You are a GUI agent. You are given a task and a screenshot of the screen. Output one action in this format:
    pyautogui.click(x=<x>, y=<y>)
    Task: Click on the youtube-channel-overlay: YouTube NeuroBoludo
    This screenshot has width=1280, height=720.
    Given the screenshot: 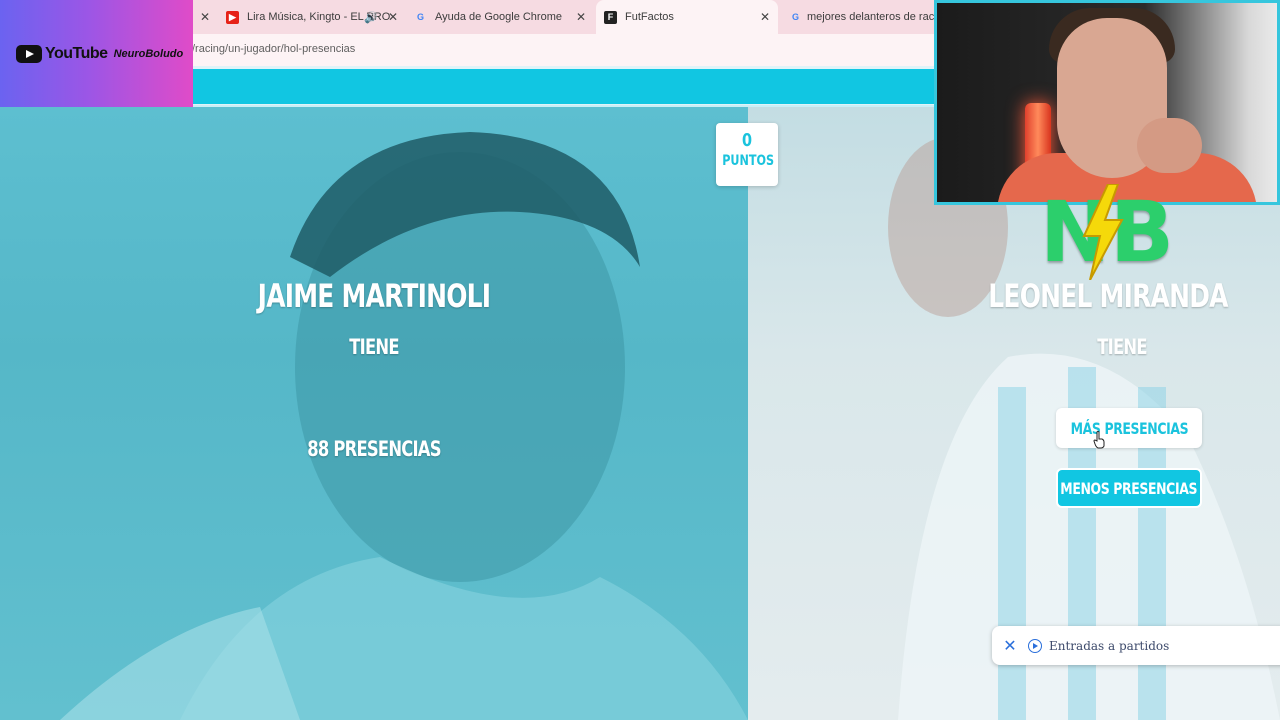 What is the action you would take?
    pyautogui.click(x=96, y=54)
    